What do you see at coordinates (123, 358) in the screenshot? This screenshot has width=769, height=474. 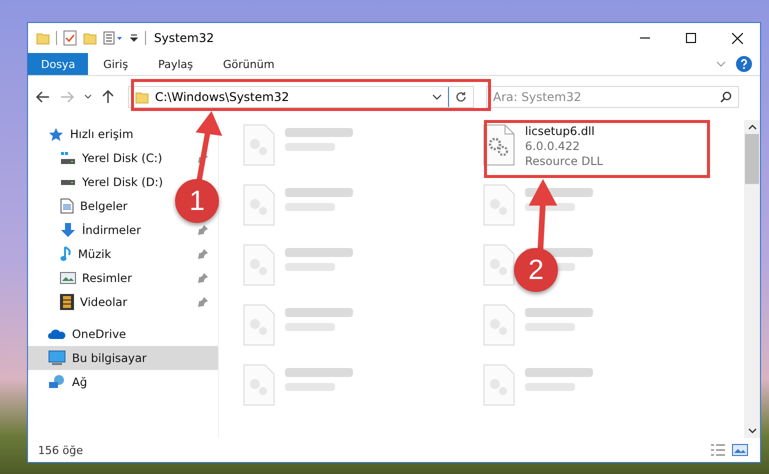 I see `sidebar-item: Bu bilgisayar` at bounding box center [123, 358].